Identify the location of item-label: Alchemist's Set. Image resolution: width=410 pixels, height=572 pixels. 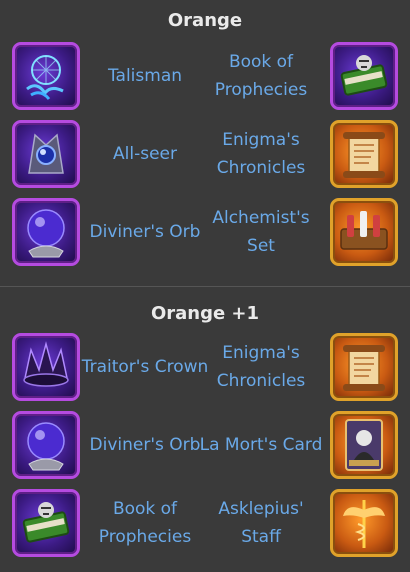
(261, 232).